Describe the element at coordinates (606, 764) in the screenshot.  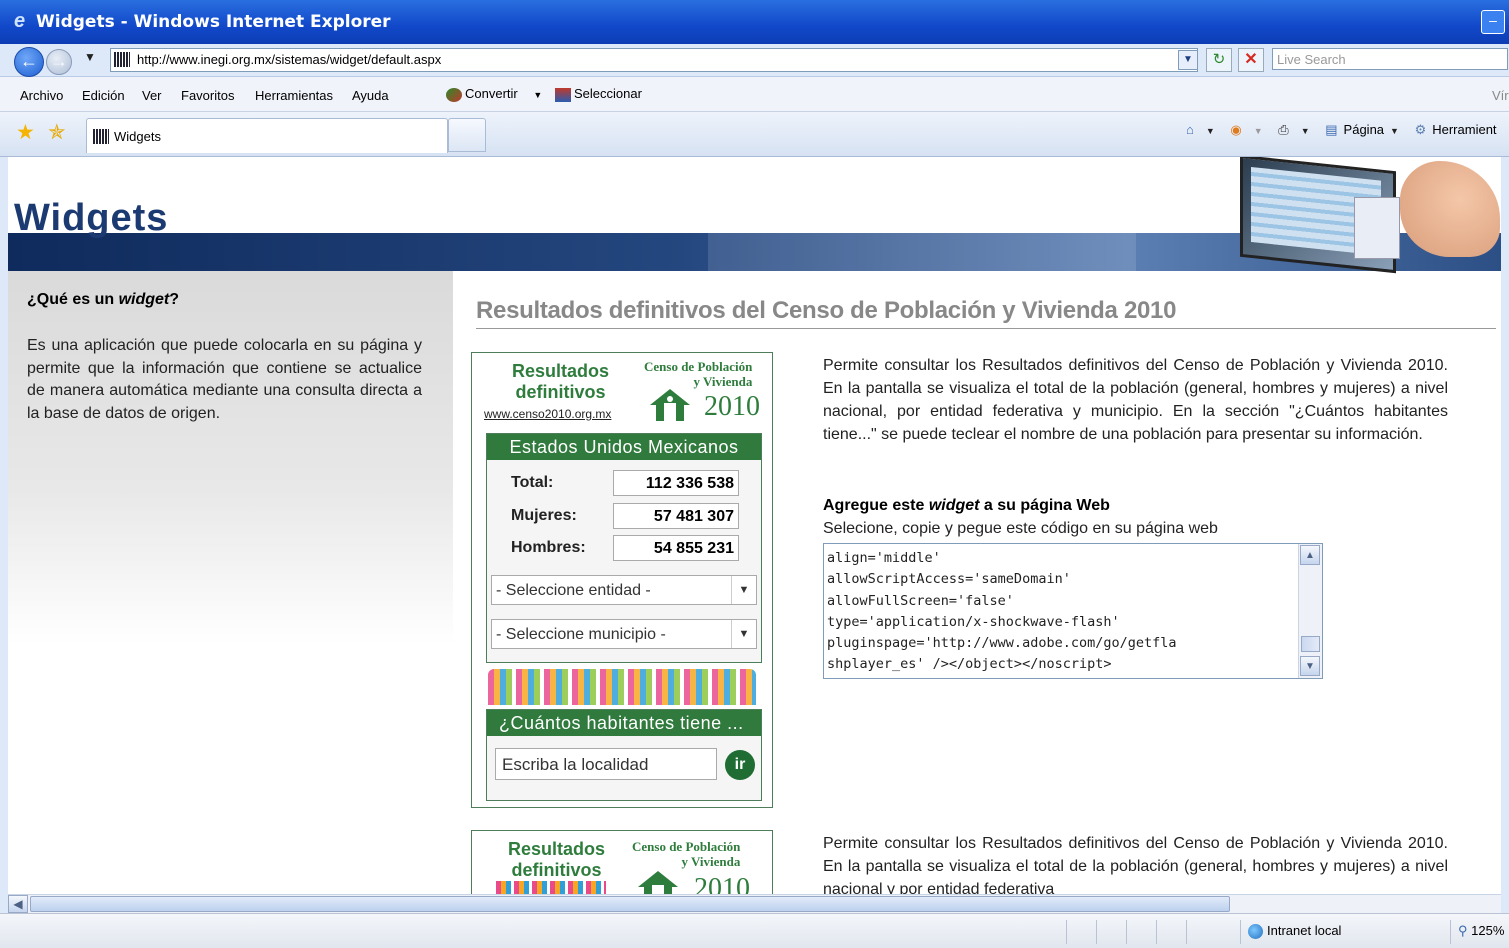
I see `localidad-input: Escriba la localidad` at that location.